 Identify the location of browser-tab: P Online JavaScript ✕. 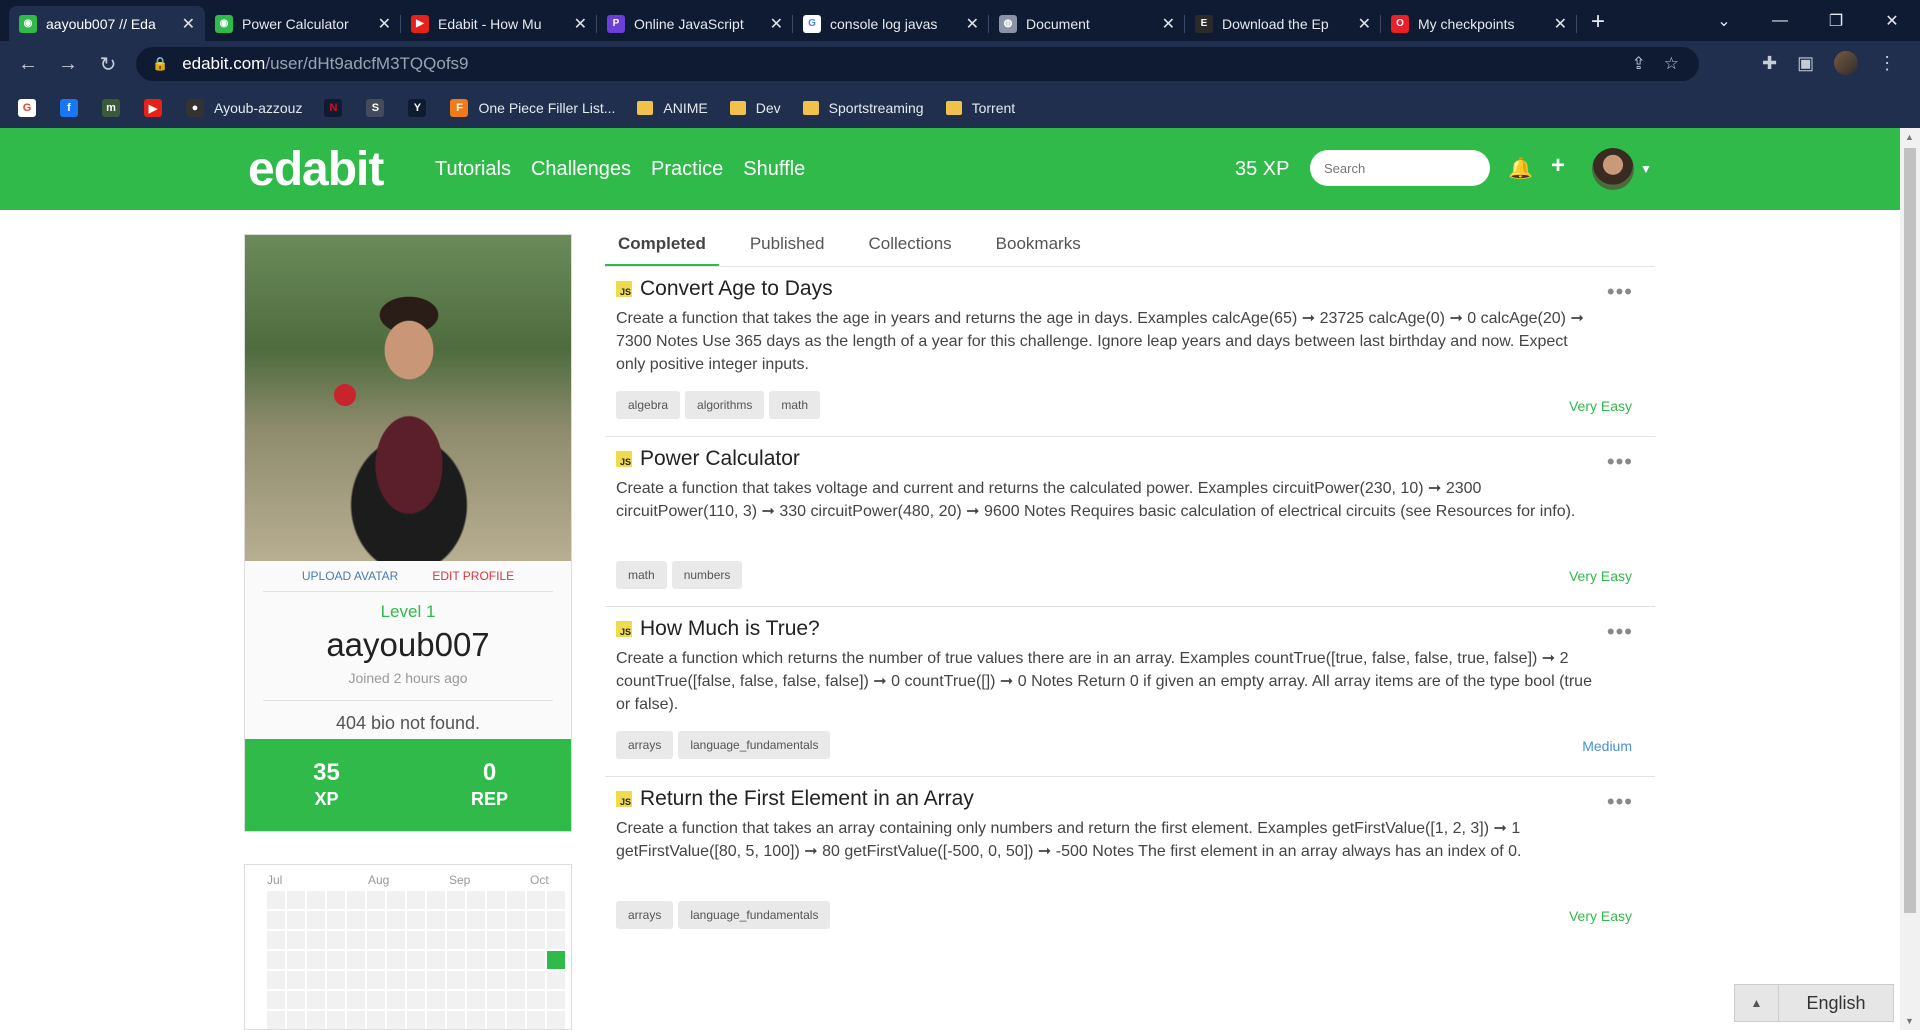
(695, 23).